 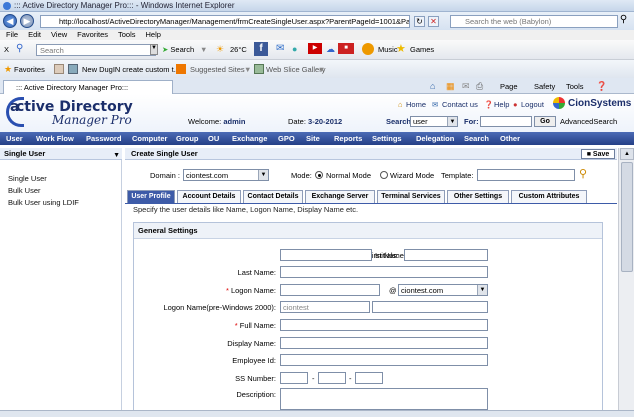 I want to click on tab-account-details: Account Details, so click(x=209, y=196).